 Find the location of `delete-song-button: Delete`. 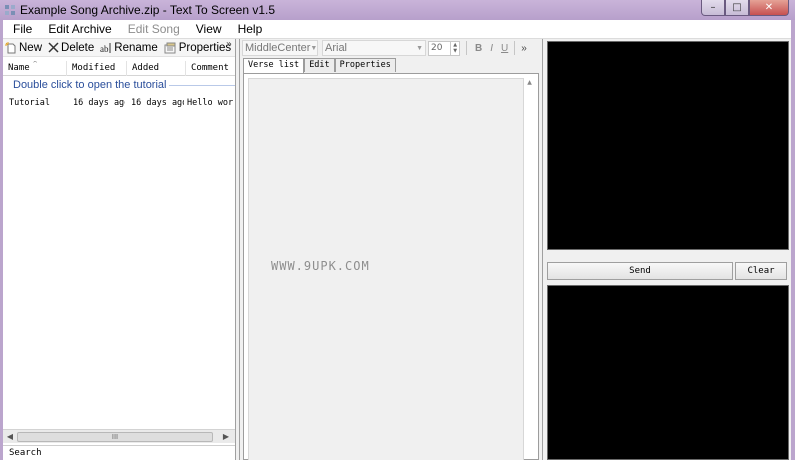

delete-song-button: Delete is located at coordinates (71, 48).